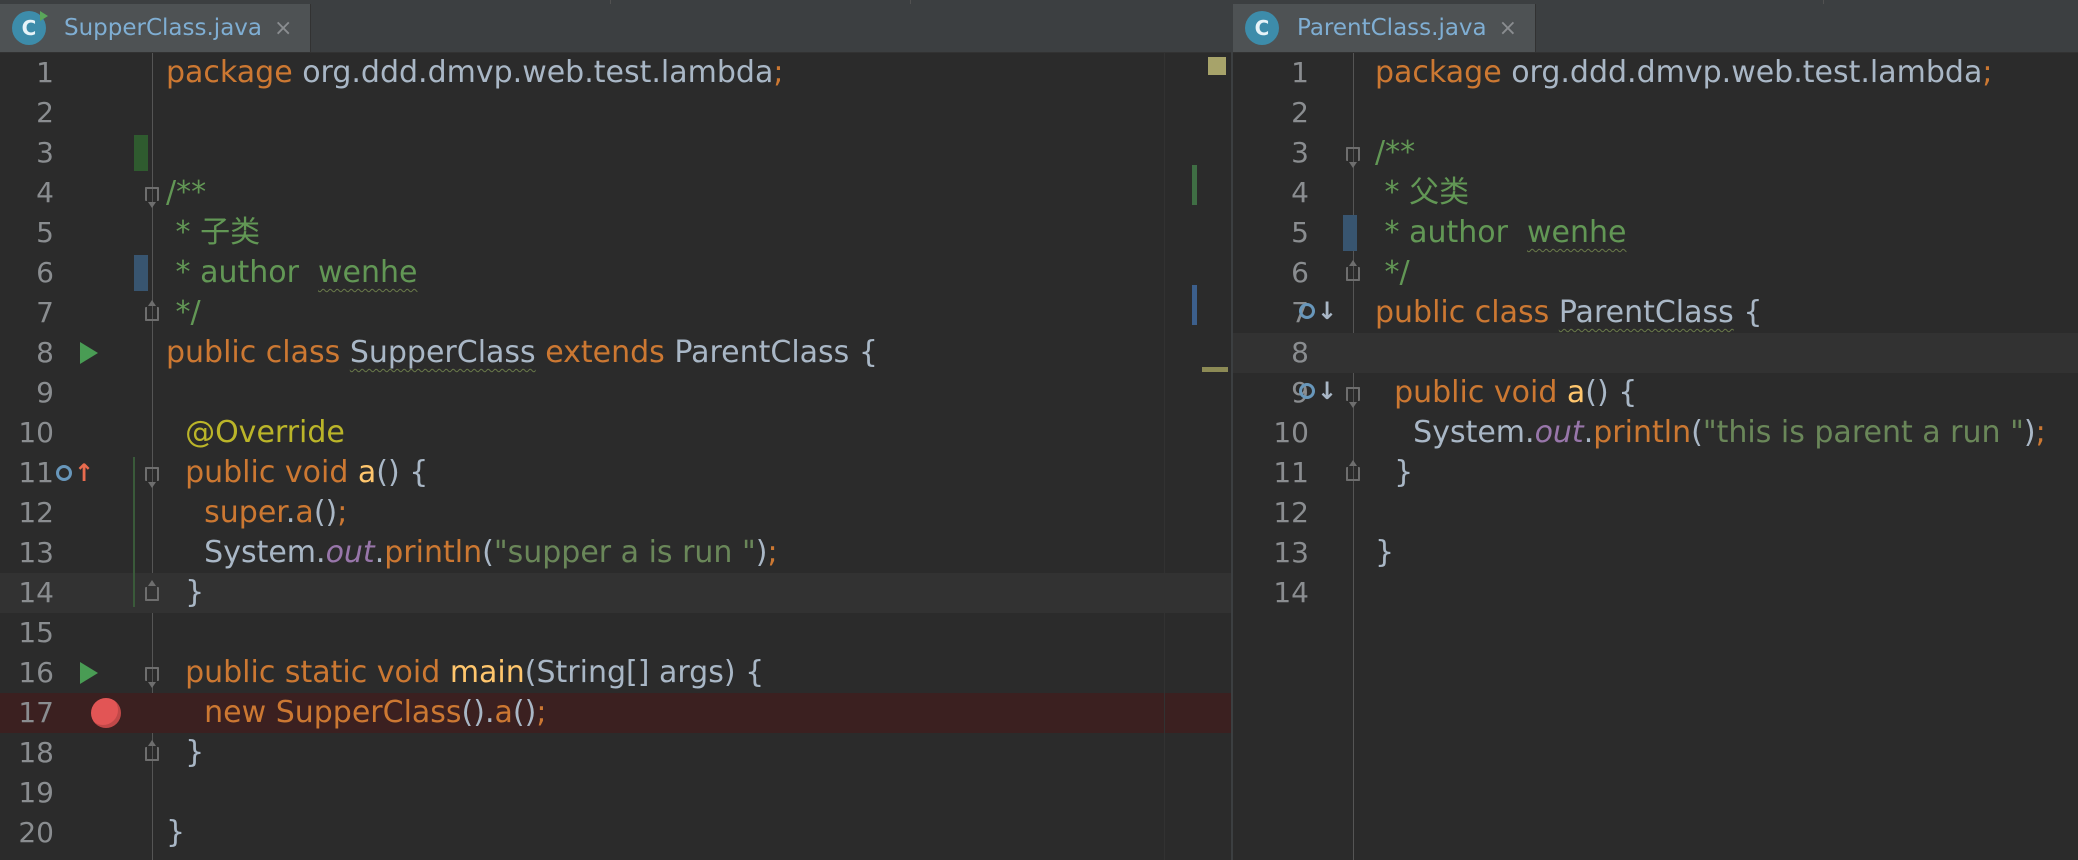 The height and width of the screenshot is (860, 2078). Describe the element at coordinates (356, 713) in the screenshot. I see `code-text: new SupperClass().a();` at that location.